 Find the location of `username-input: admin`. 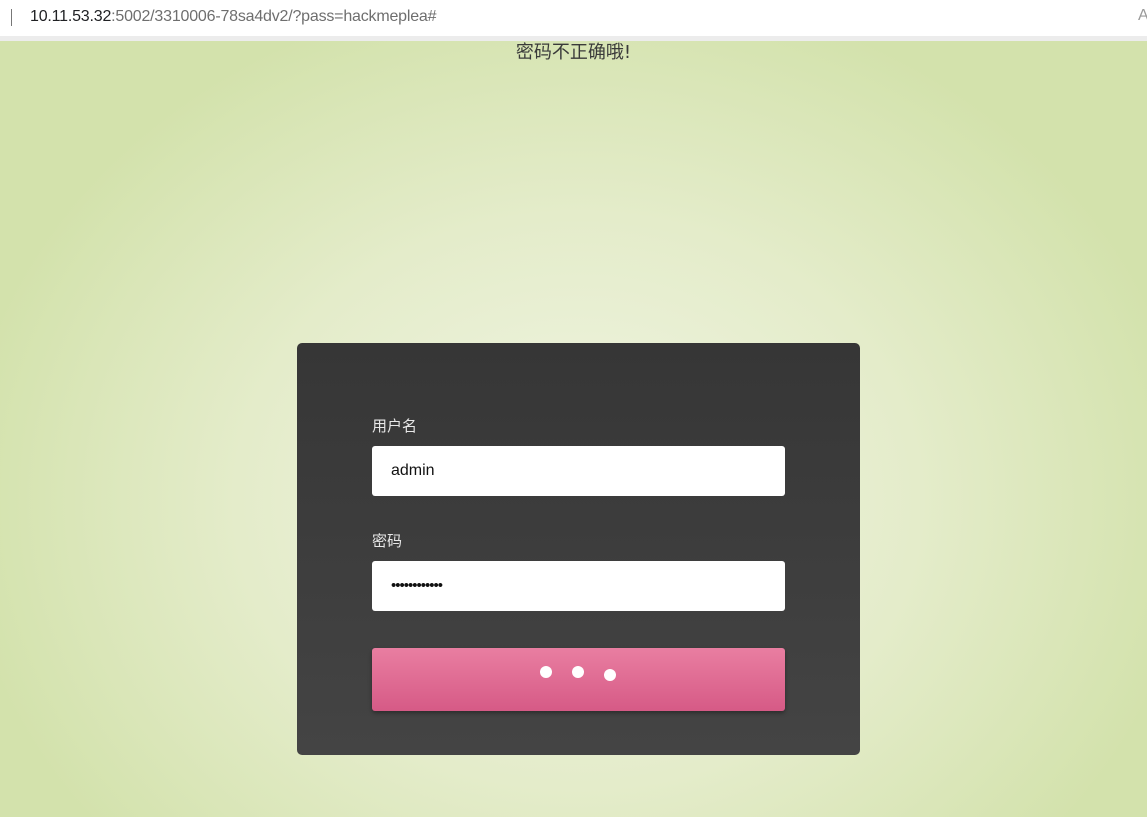

username-input: admin is located at coordinates (578, 471).